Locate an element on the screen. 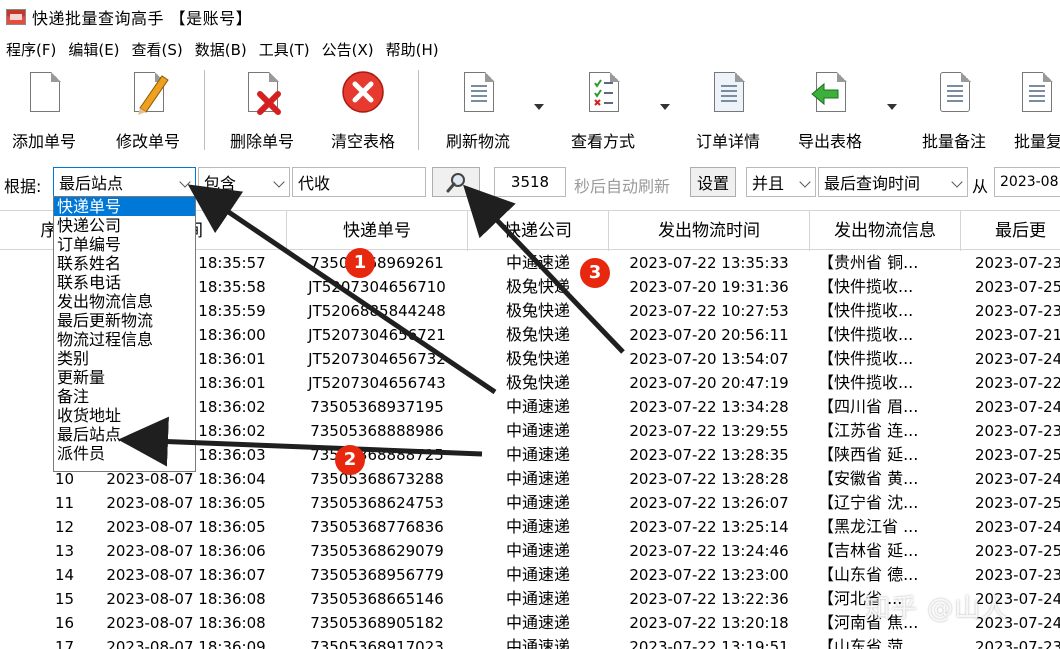  keyword-input: 代收 is located at coordinates (359, 182).